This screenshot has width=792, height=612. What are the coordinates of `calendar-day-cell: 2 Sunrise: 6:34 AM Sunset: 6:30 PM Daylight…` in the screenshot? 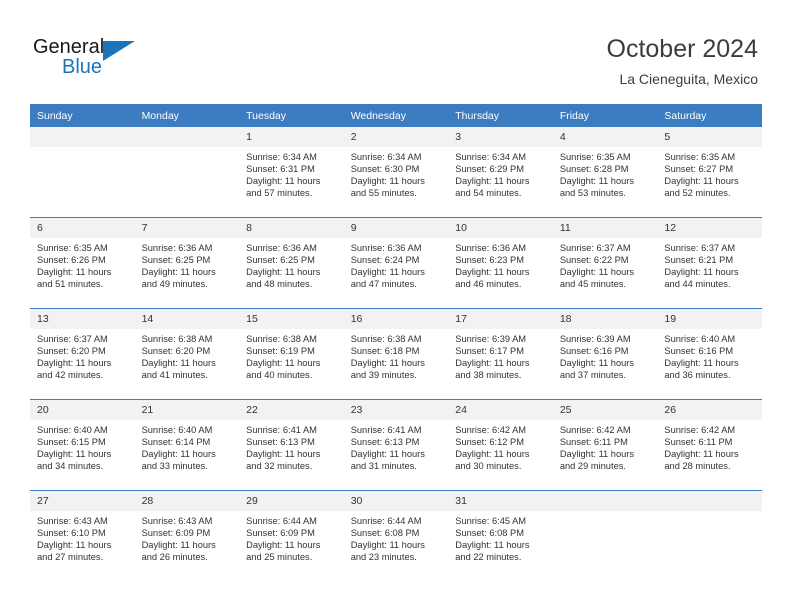 It's located at (396, 172).